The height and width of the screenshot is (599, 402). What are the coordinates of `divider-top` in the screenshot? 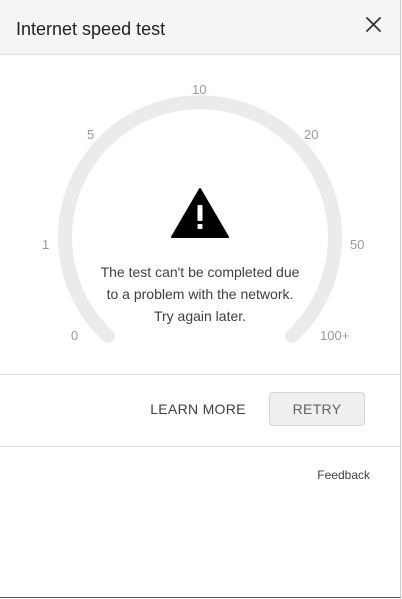 It's located at (200, 374).